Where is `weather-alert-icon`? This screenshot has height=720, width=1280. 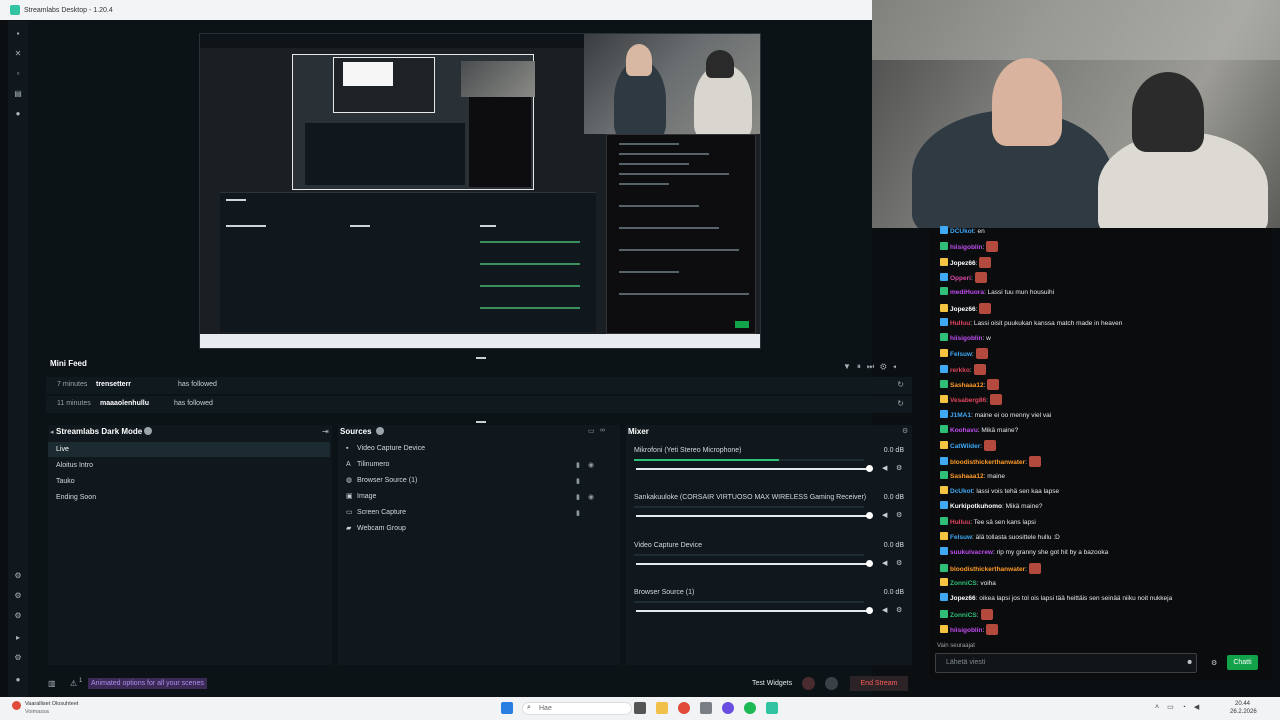 weather-alert-icon is located at coordinates (16, 705).